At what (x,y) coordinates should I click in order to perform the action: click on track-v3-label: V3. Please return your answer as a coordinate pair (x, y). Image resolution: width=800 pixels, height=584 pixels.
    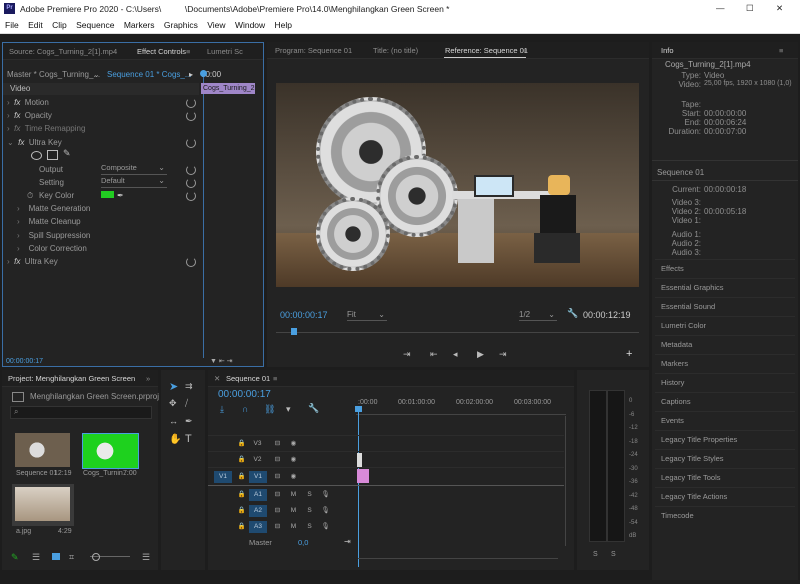
    Looking at the image, I should click on (257, 444).